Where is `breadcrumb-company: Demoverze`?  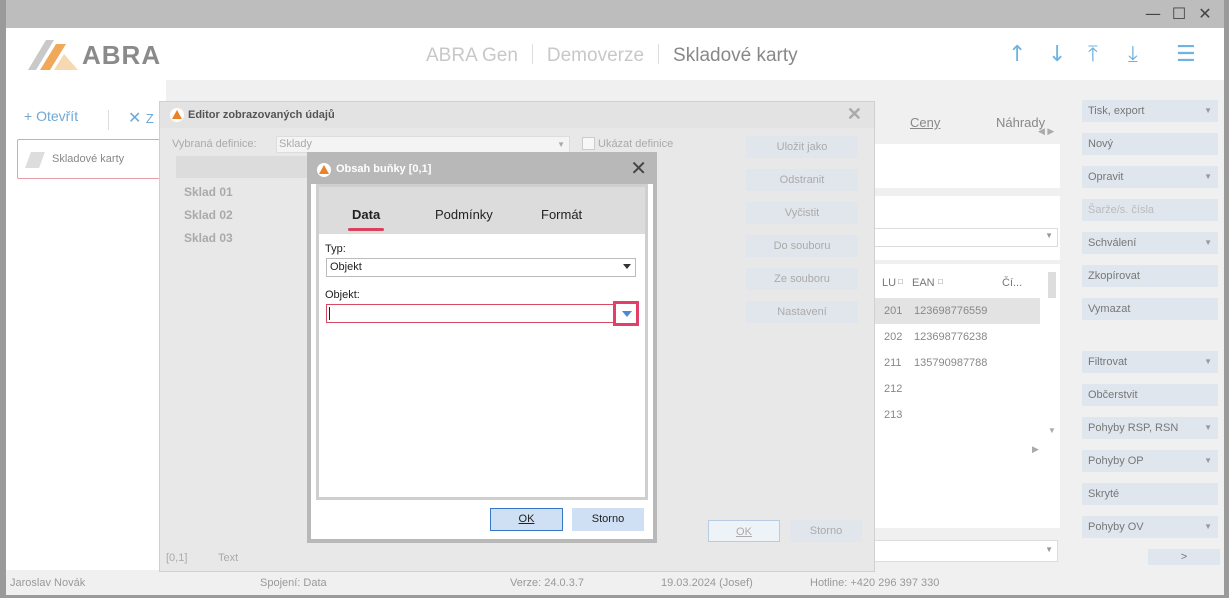 breadcrumb-company: Demoverze is located at coordinates (595, 55).